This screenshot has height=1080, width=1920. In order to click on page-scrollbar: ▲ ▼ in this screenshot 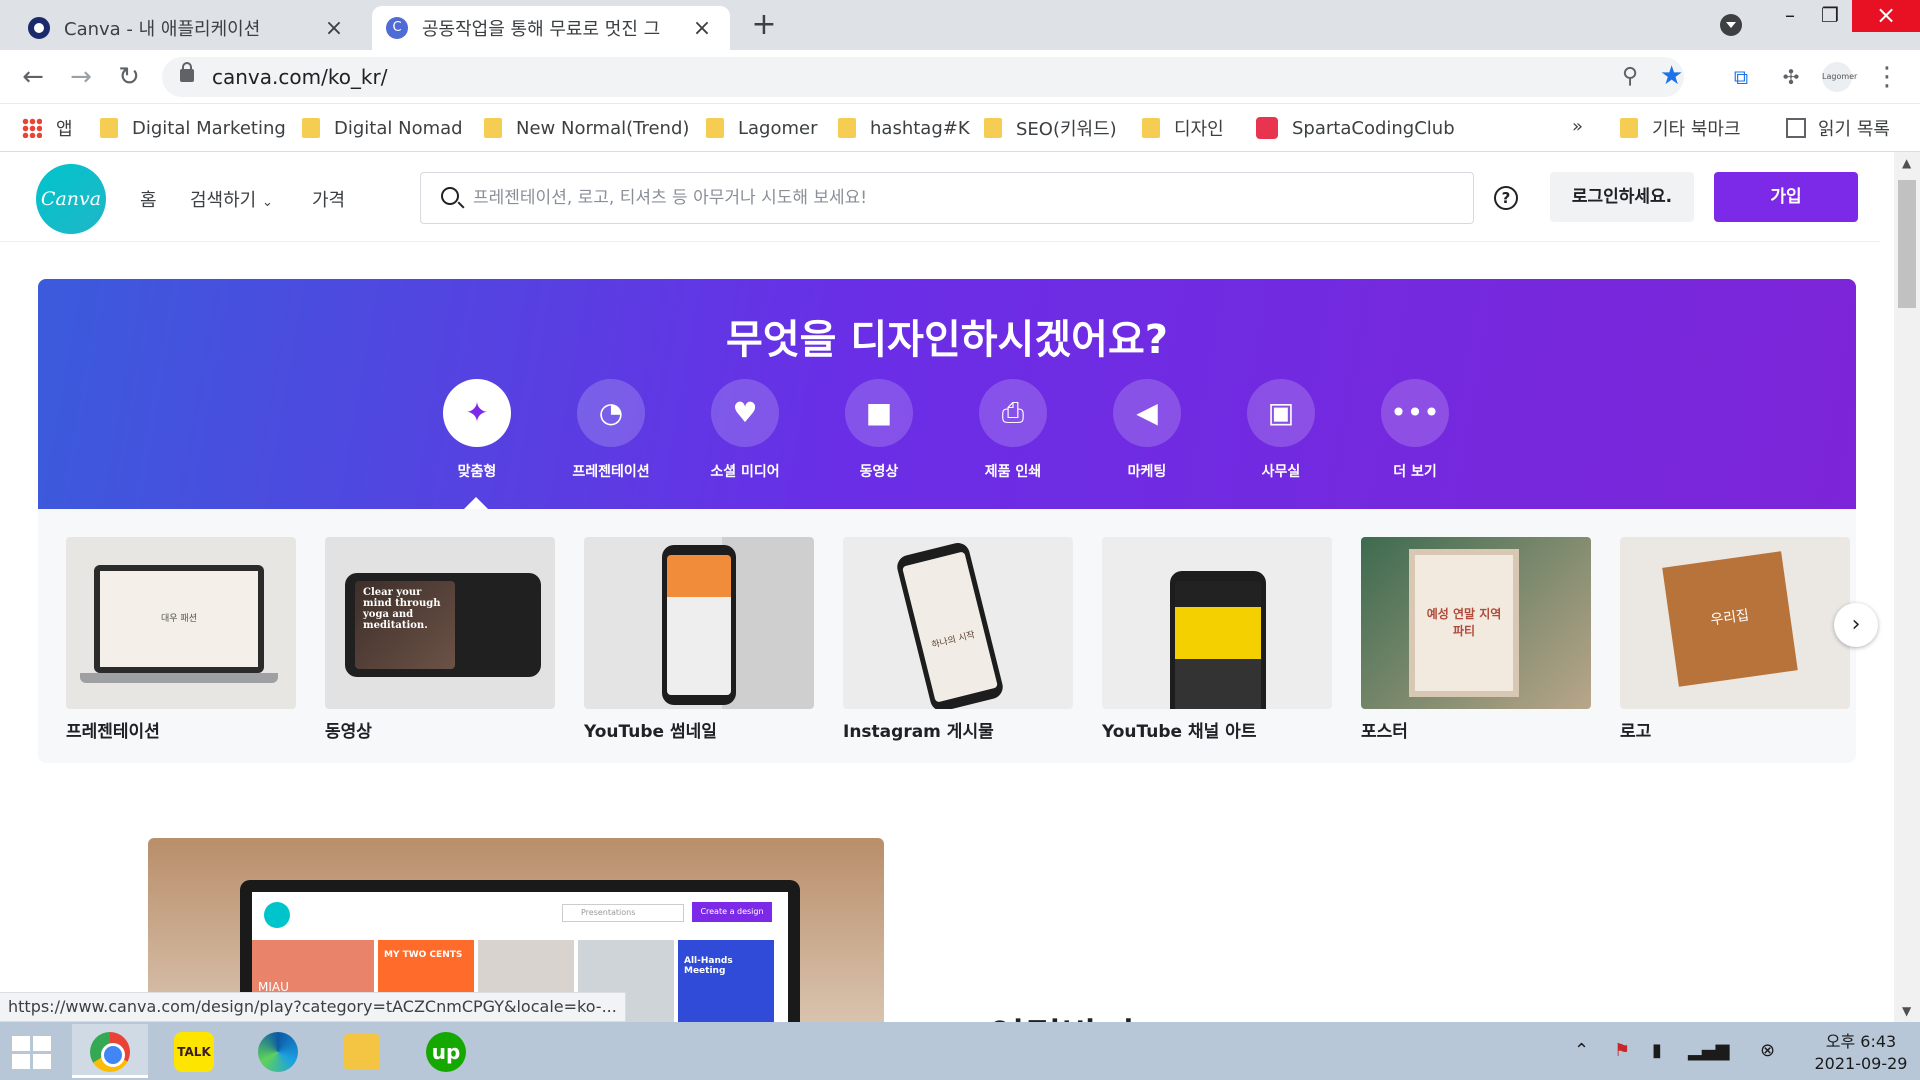, I will do `click(1907, 587)`.